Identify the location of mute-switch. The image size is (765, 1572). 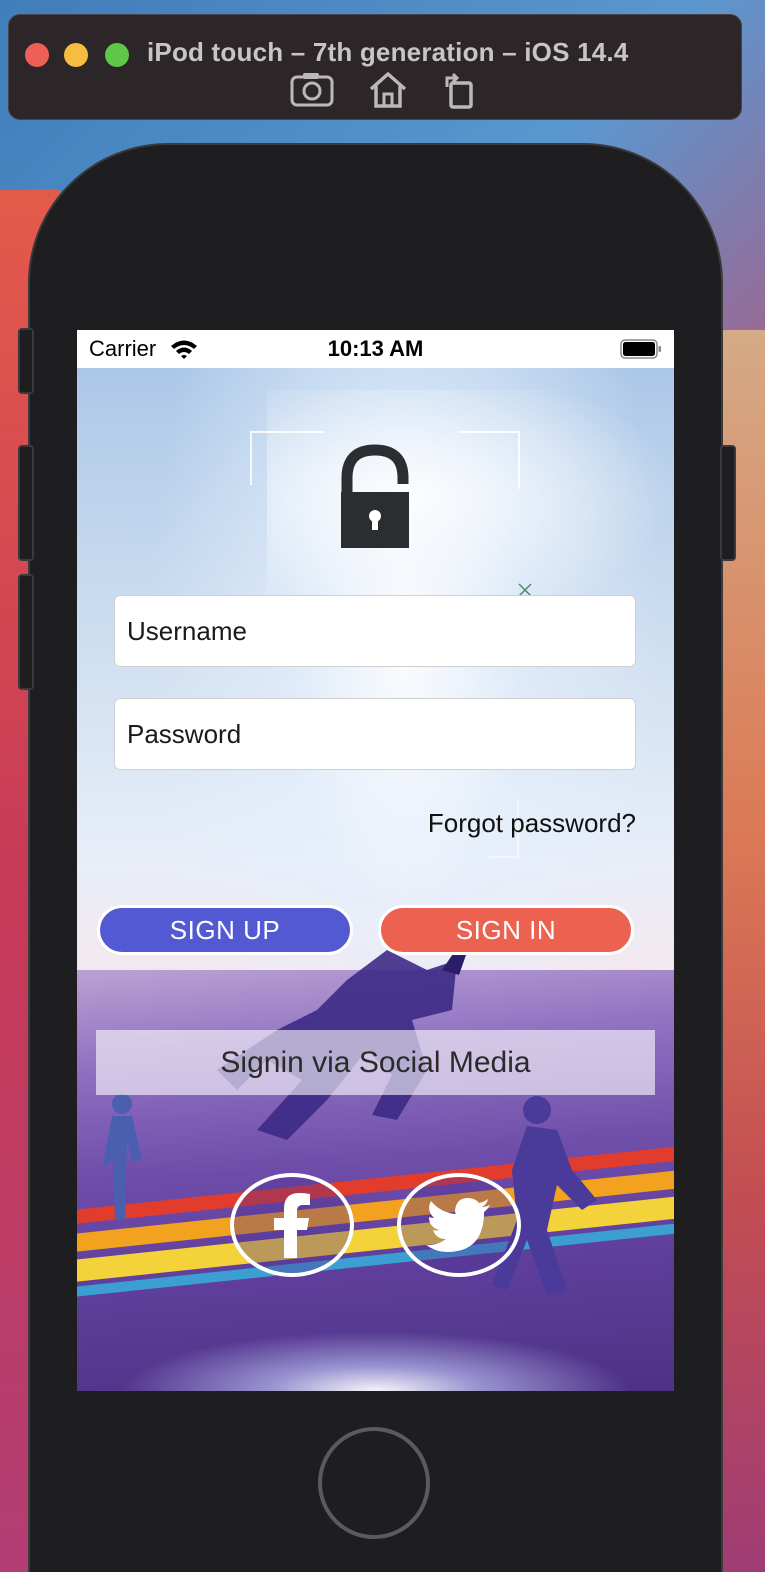
(26, 361).